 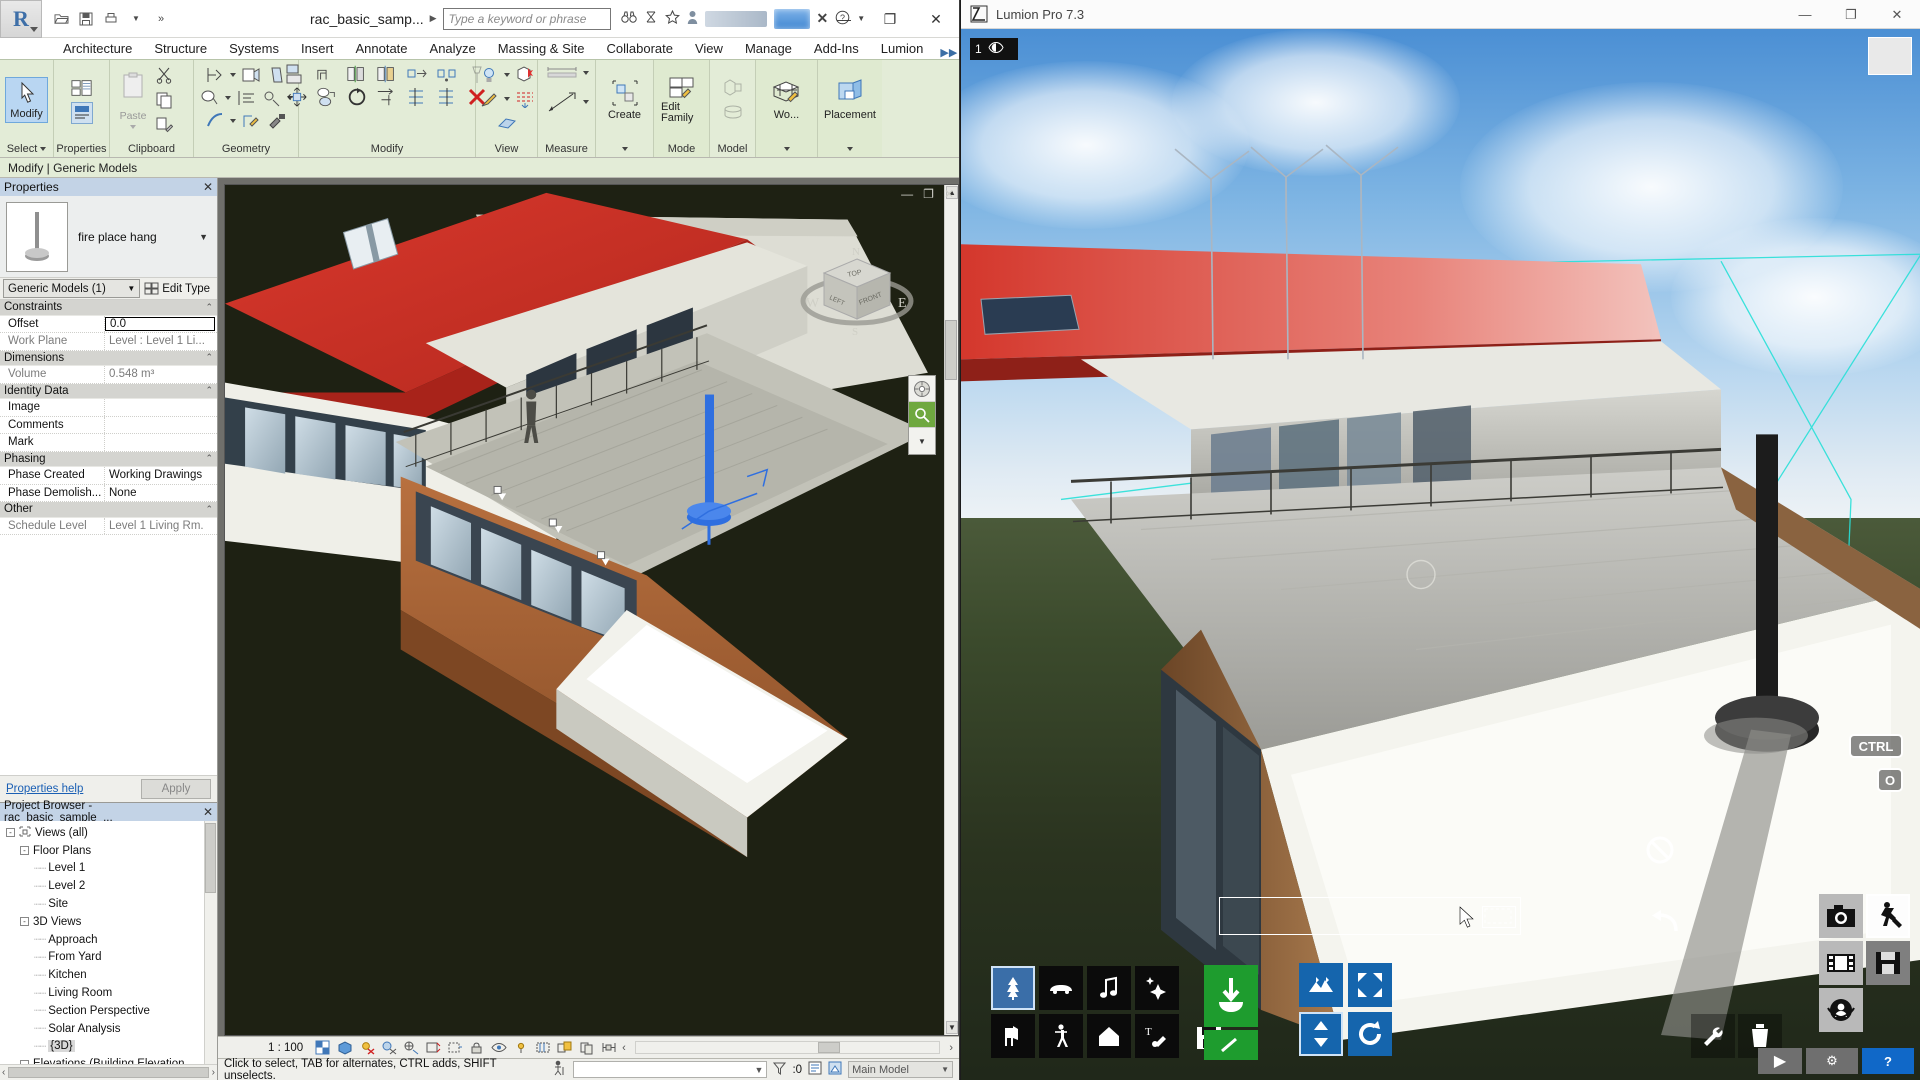 I want to click on marquee-select-icon, so click(x=1499, y=917).